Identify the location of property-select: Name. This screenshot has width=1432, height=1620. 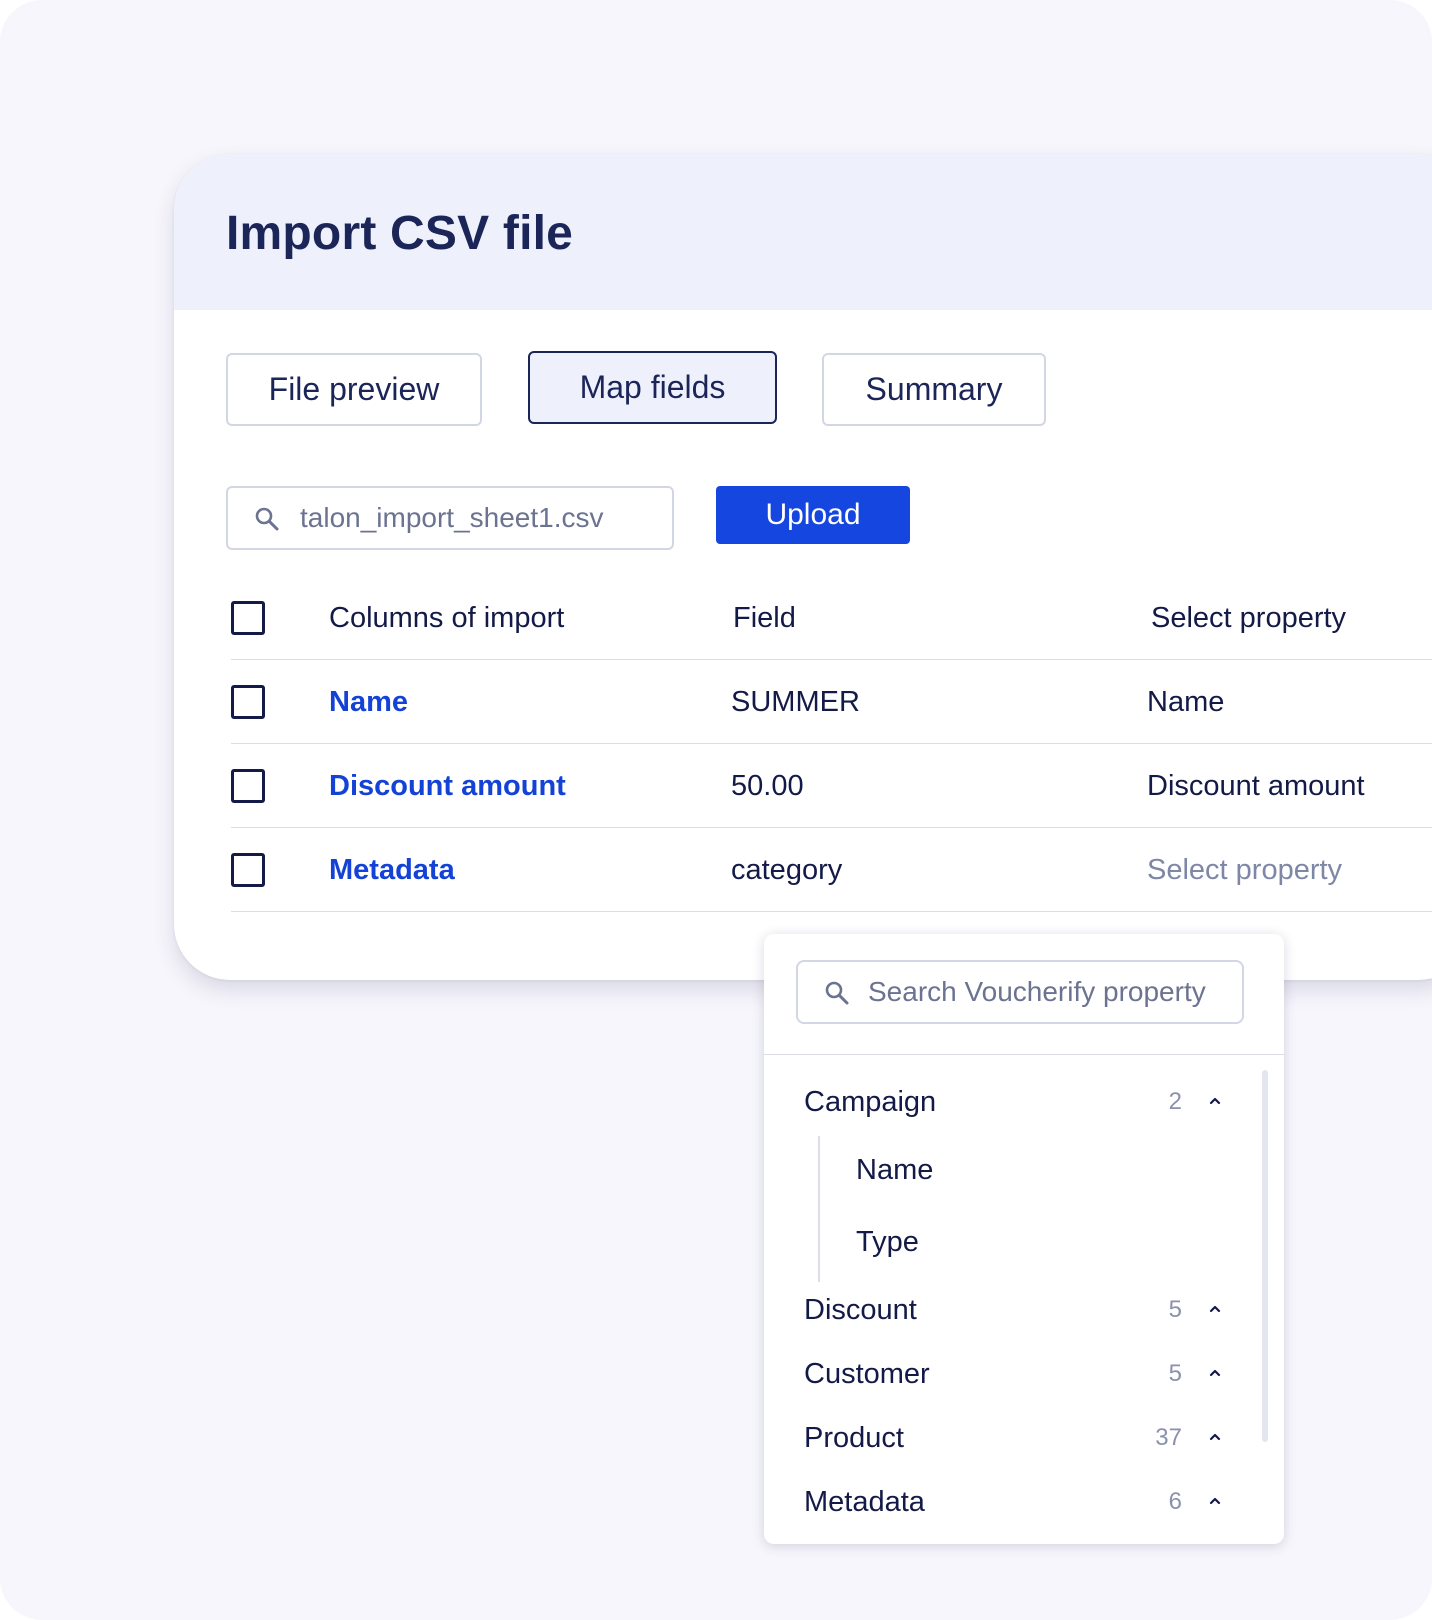
(1185, 702).